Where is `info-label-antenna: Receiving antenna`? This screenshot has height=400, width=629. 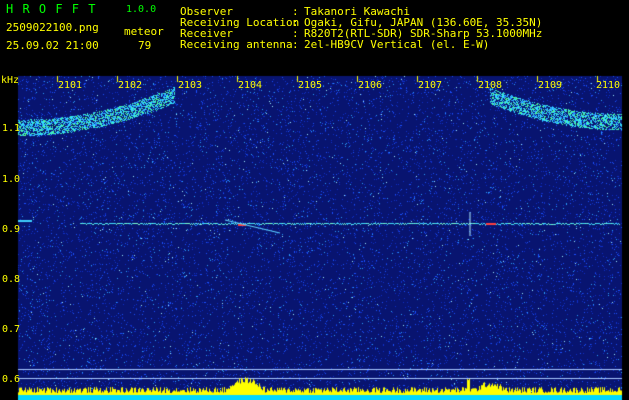 info-label-antenna: Receiving antenna is located at coordinates (236, 44).